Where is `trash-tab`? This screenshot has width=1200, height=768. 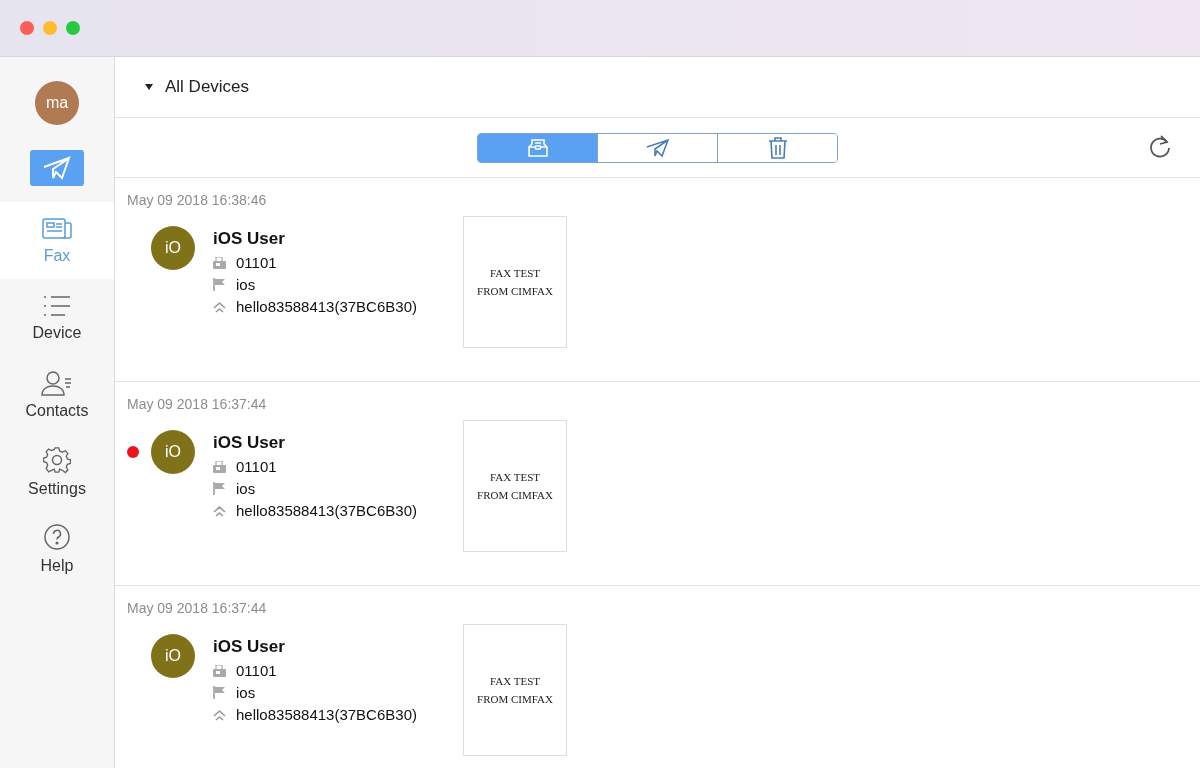
trash-tab is located at coordinates (777, 147).